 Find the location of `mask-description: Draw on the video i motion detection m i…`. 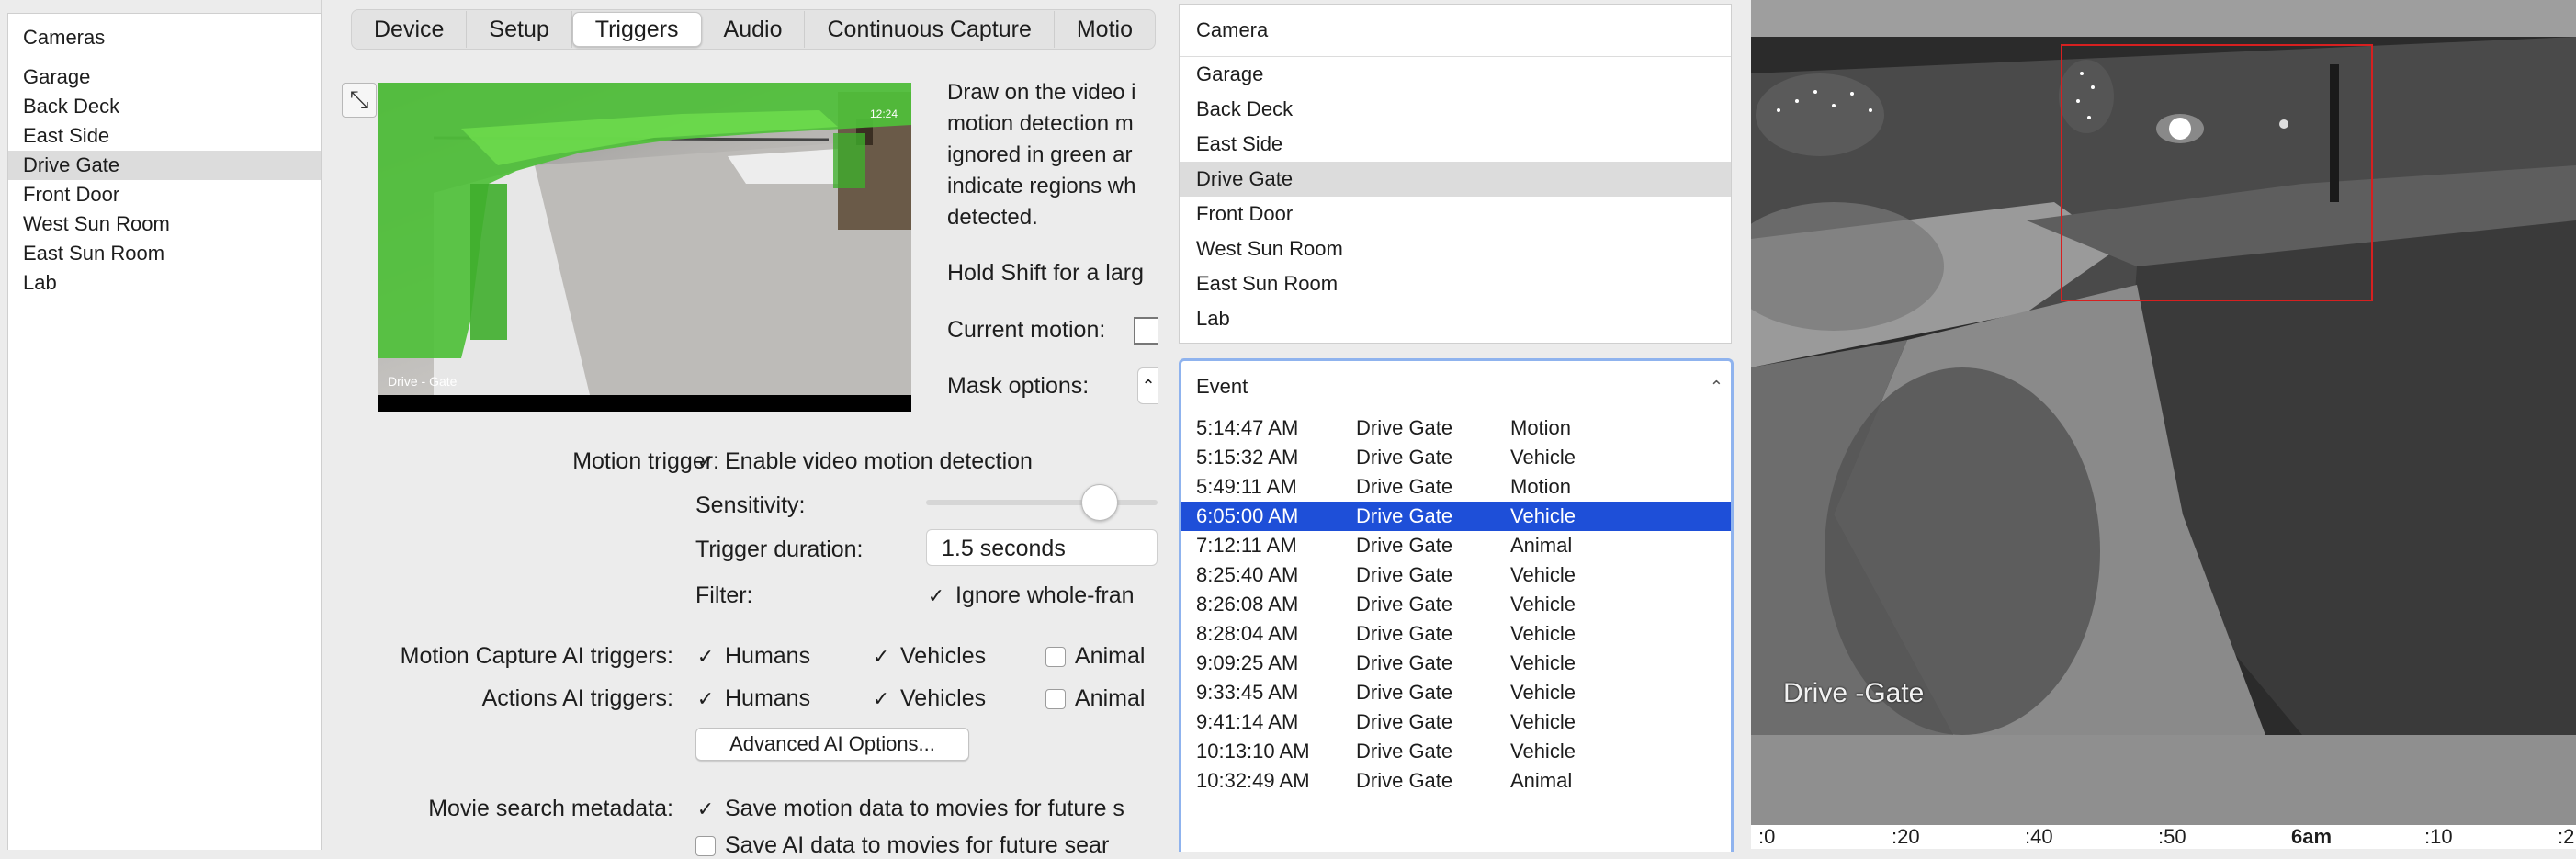

mask-description: Draw on the video i motion detection m i… is located at coordinates (1052, 155).